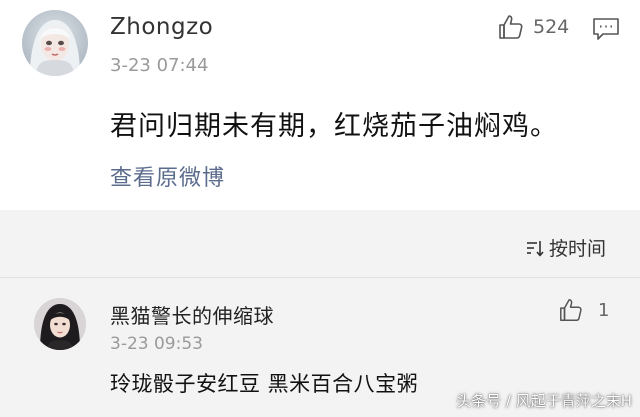 The width and height of the screenshot is (640, 417). What do you see at coordinates (161, 27) in the screenshot?
I see `username: Zhongzo` at bounding box center [161, 27].